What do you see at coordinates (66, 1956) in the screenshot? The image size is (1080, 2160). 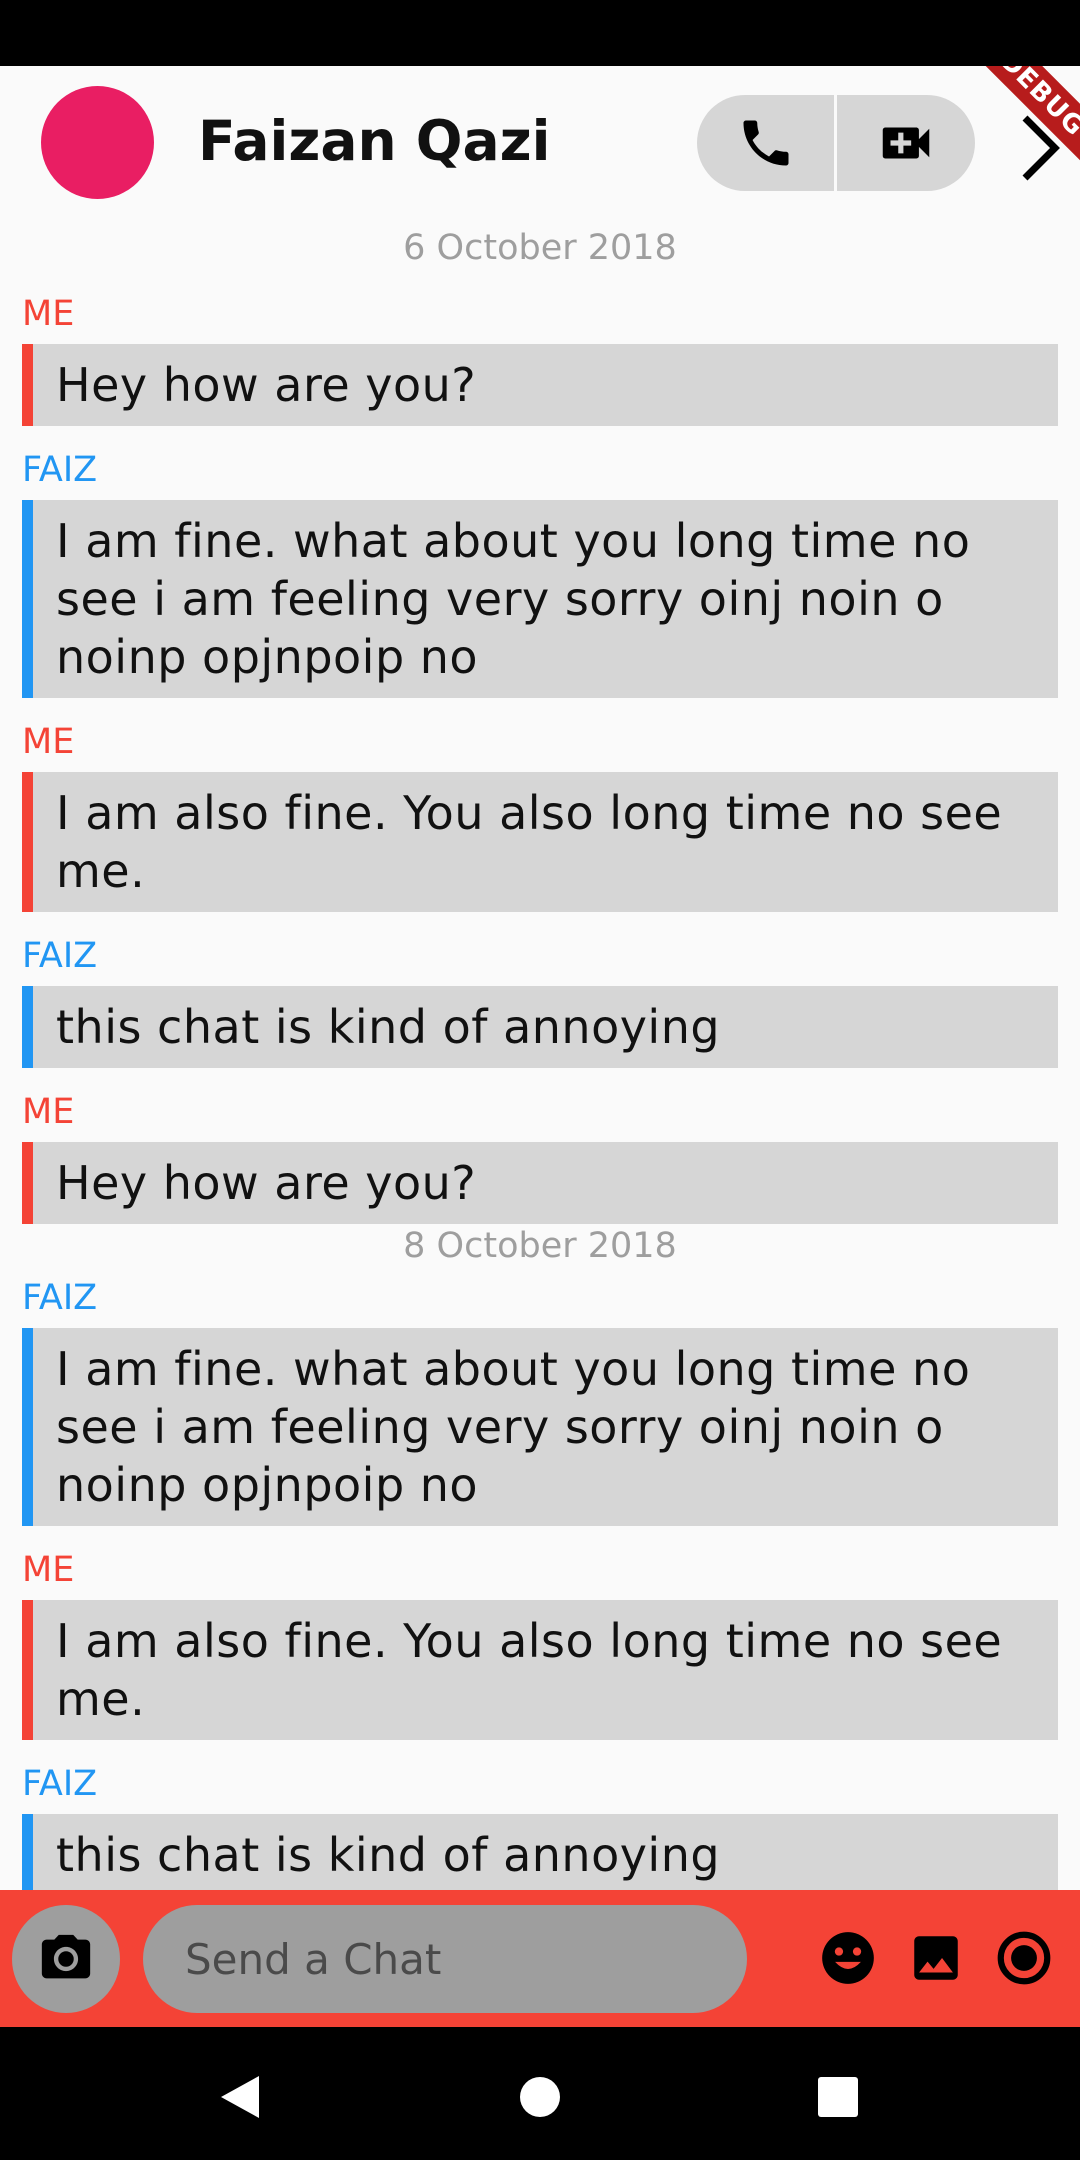 I see `camera-icon` at bounding box center [66, 1956].